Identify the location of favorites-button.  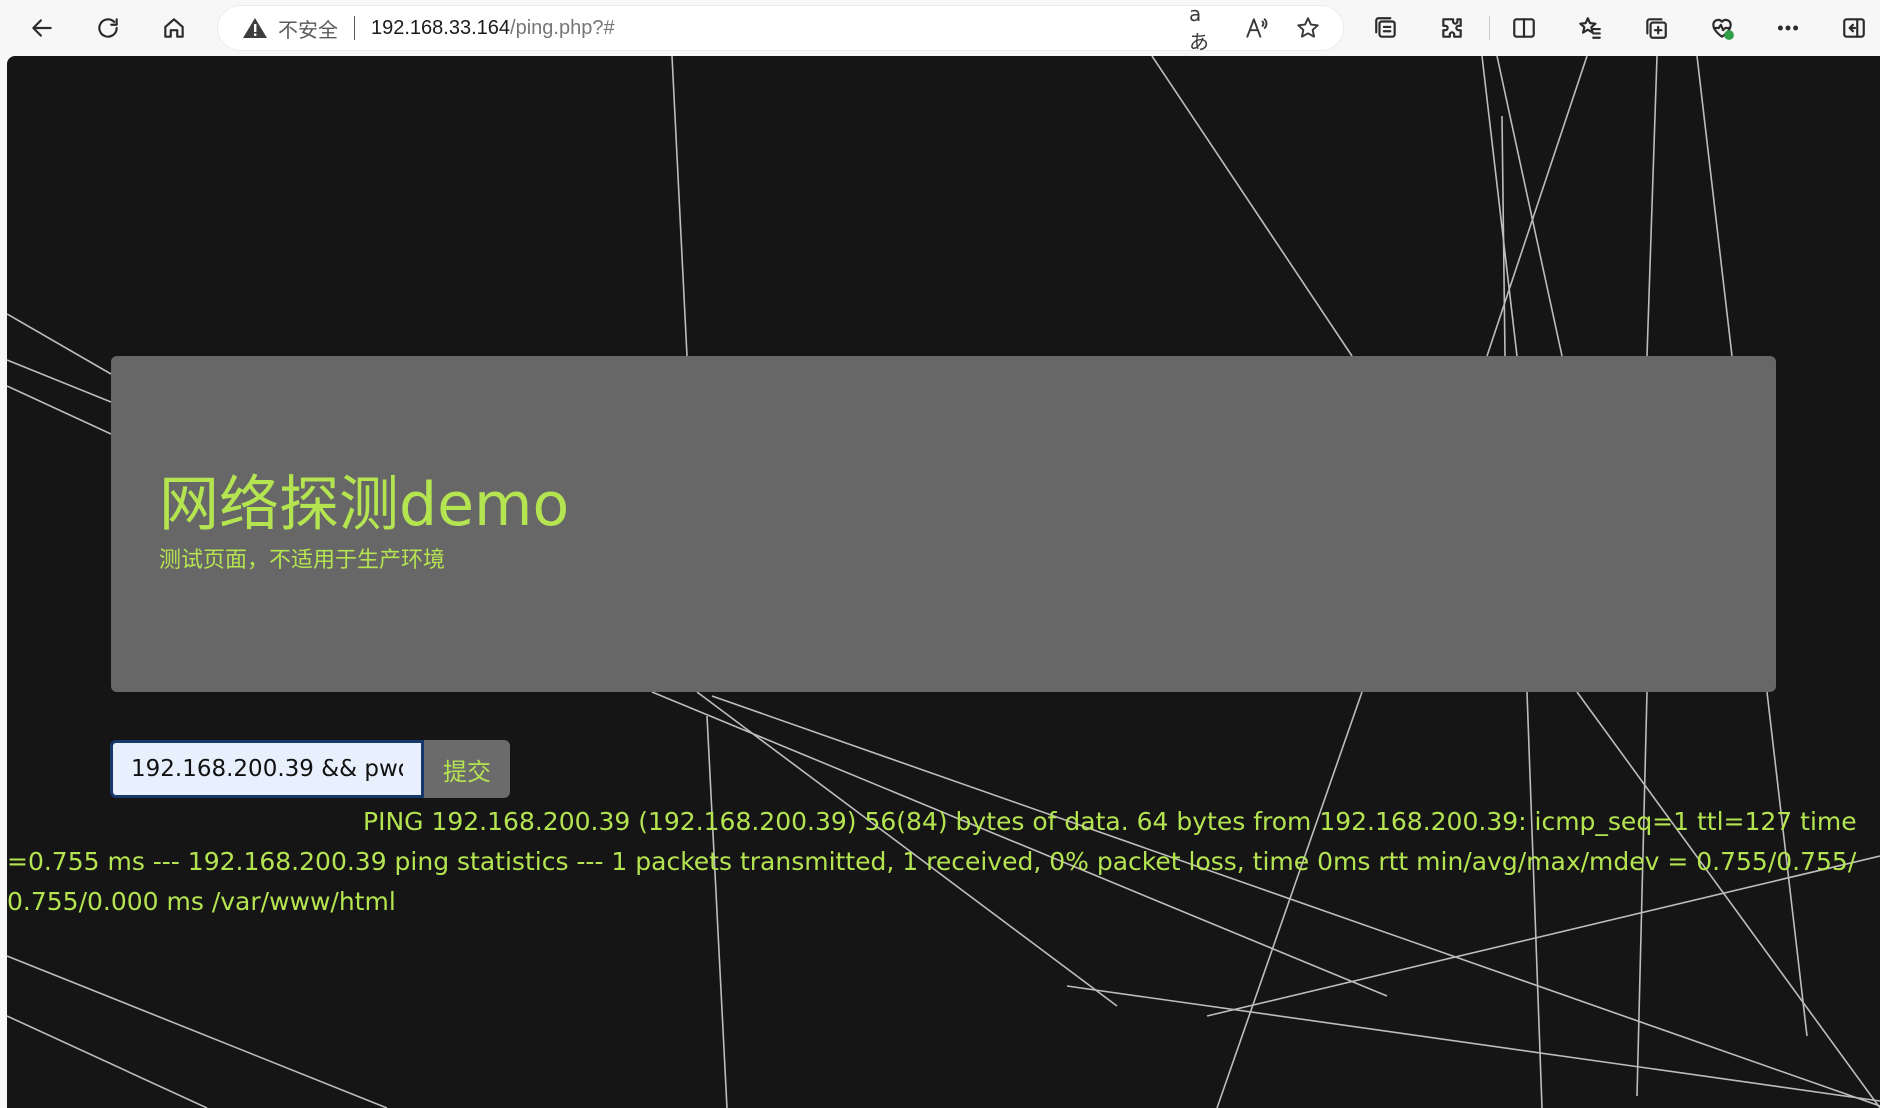
(1590, 28).